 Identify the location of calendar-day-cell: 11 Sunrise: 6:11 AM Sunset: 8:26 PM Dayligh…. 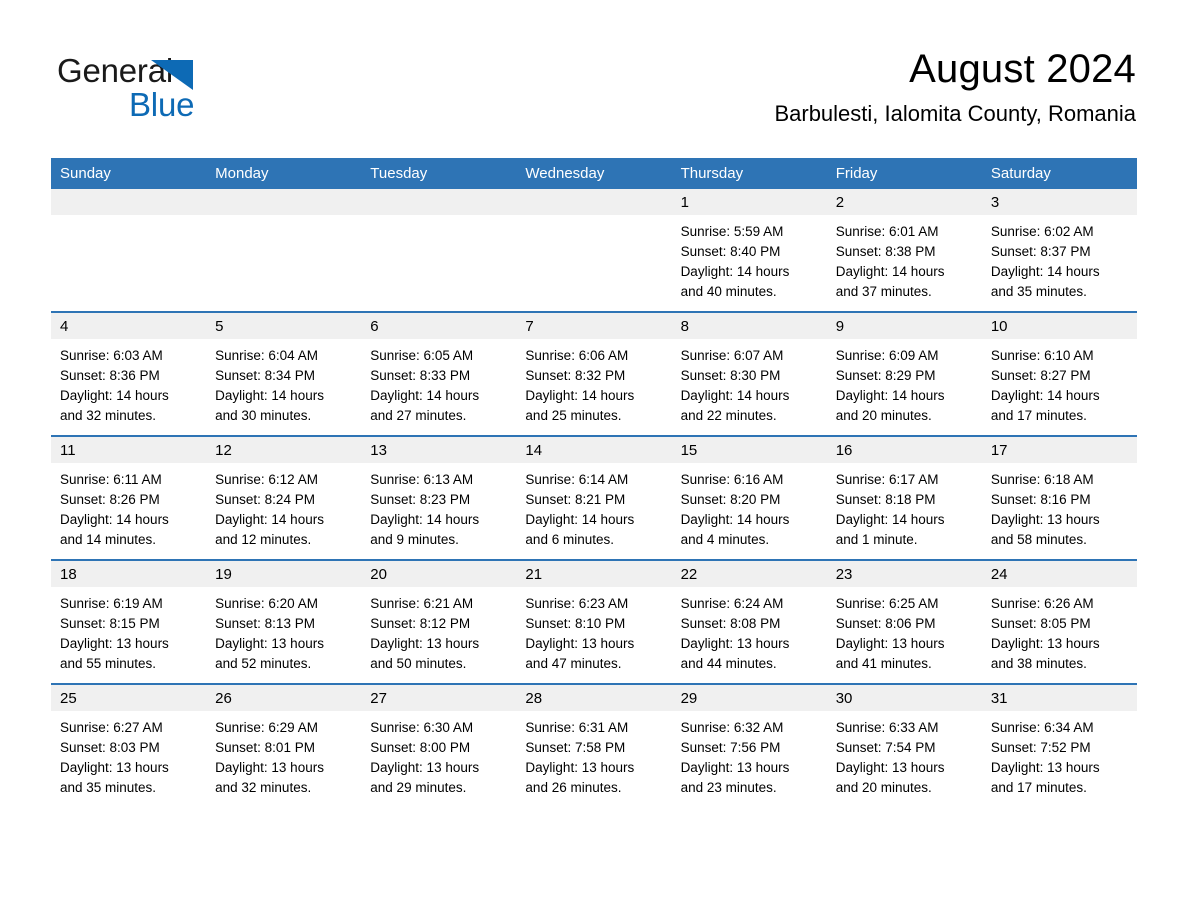
(129, 497).